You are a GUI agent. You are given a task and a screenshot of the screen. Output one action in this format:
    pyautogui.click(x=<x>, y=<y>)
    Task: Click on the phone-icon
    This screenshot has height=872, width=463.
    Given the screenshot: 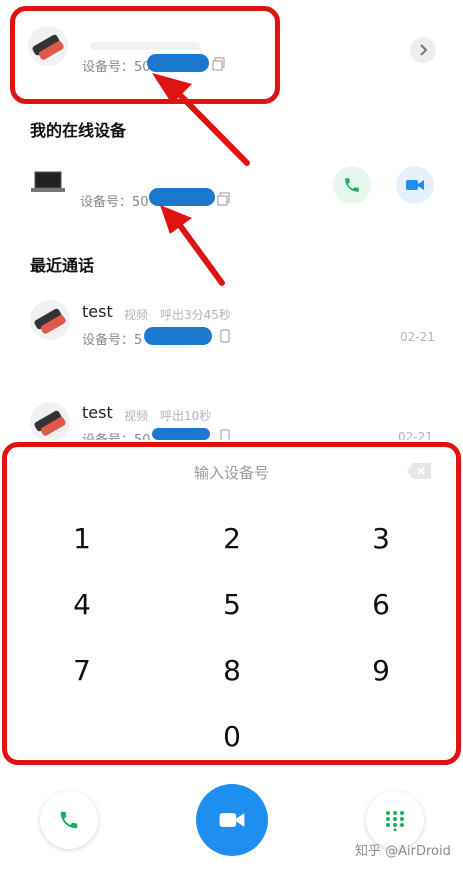 What is the action you would take?
    pyautogui.click(x=225, y=337)
    